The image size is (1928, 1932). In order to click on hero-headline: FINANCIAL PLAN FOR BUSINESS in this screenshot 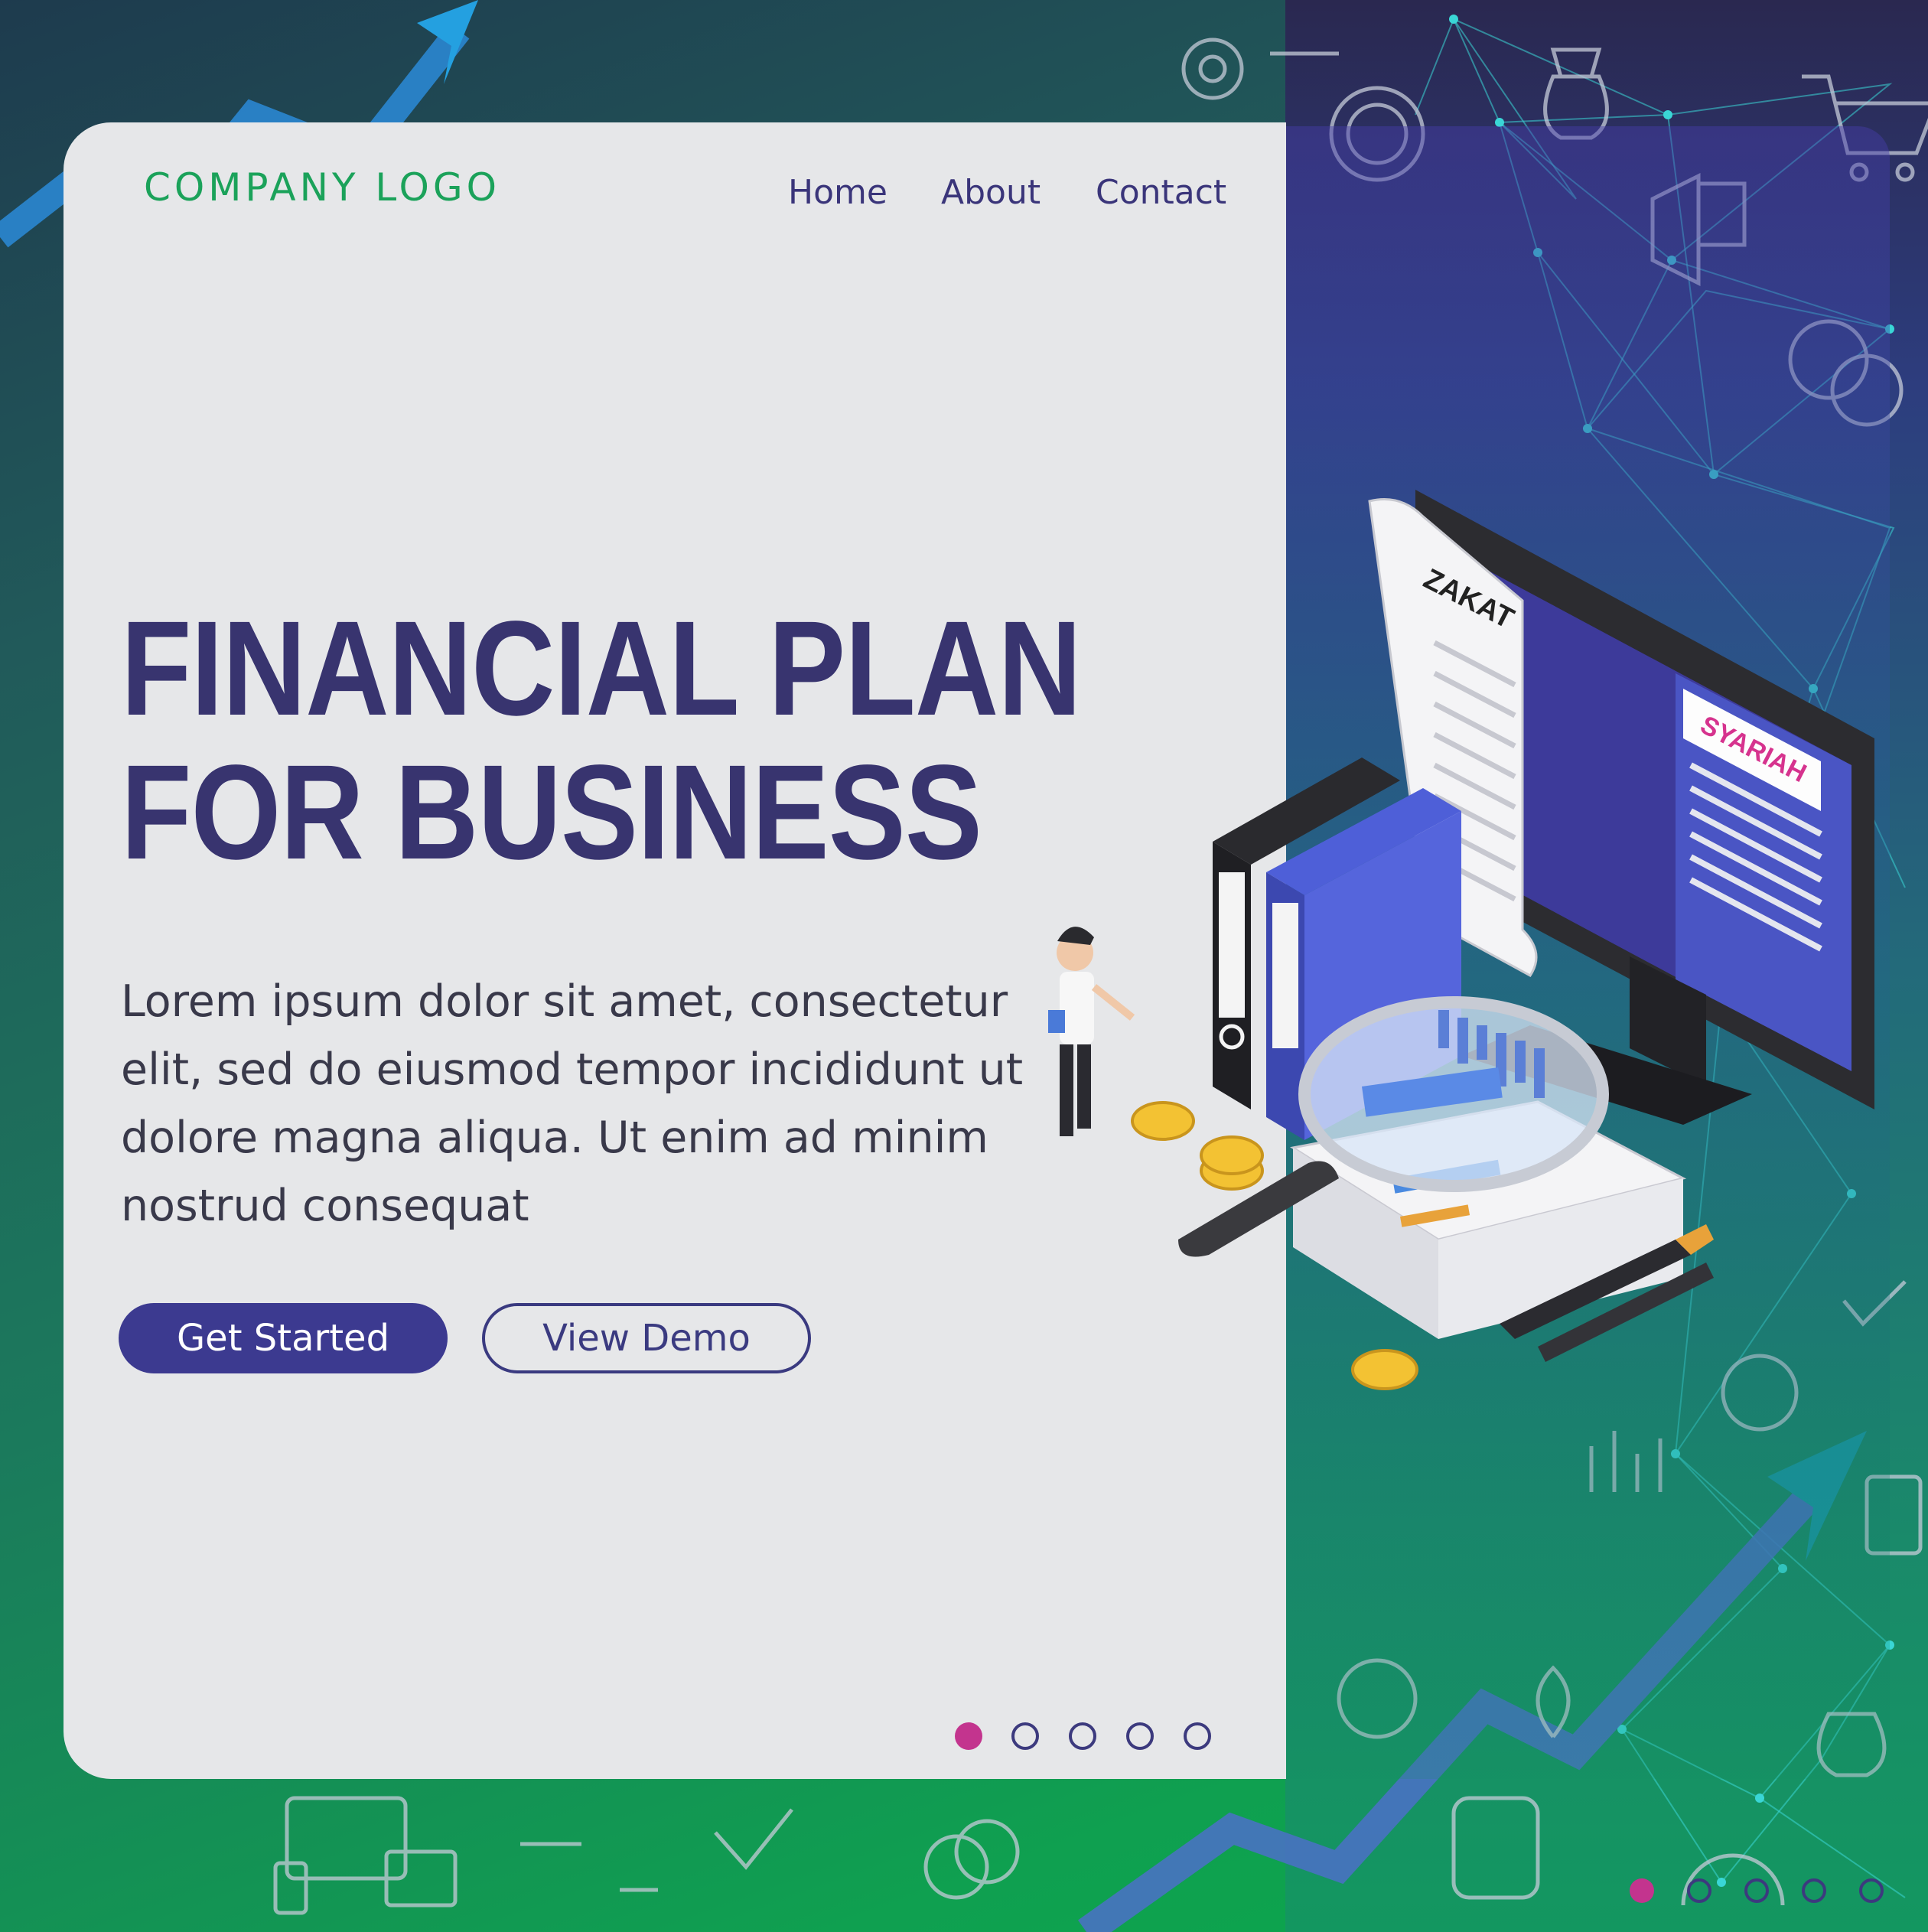, I will do `click(601, 741)`.